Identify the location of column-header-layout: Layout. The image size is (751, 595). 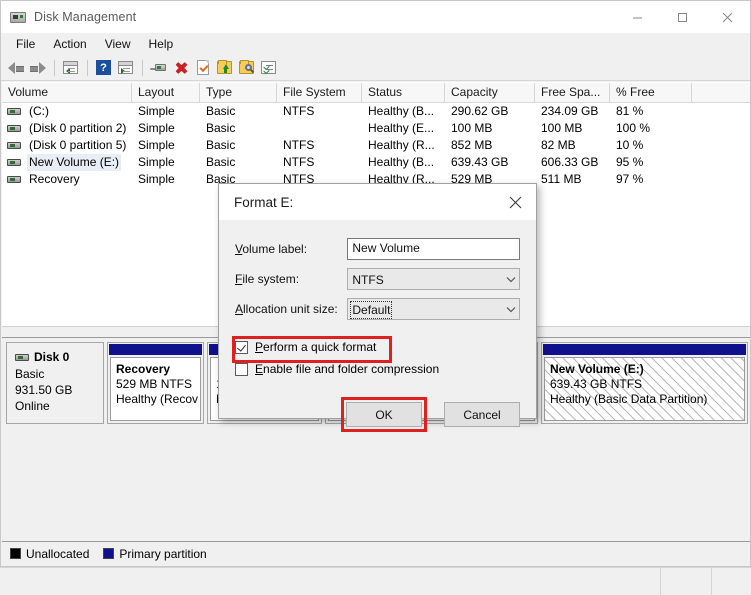
(166, 92).